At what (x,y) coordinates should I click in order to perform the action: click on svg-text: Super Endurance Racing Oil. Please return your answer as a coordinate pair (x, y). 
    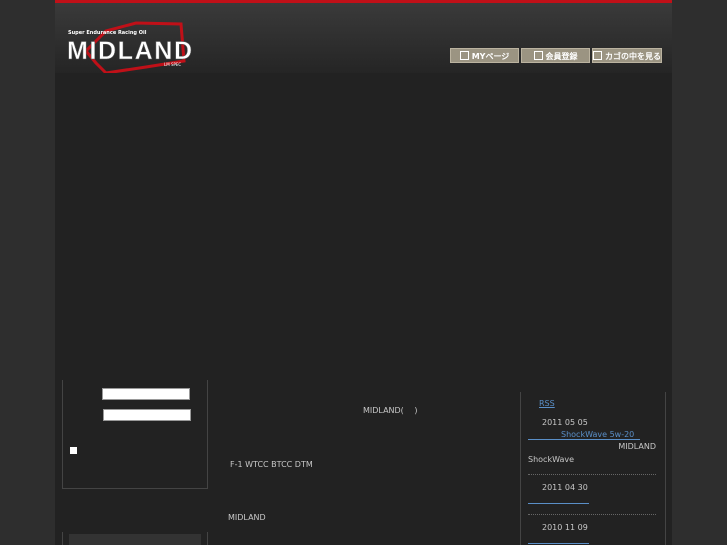
    Looking at the image, I should click on (107, 33).